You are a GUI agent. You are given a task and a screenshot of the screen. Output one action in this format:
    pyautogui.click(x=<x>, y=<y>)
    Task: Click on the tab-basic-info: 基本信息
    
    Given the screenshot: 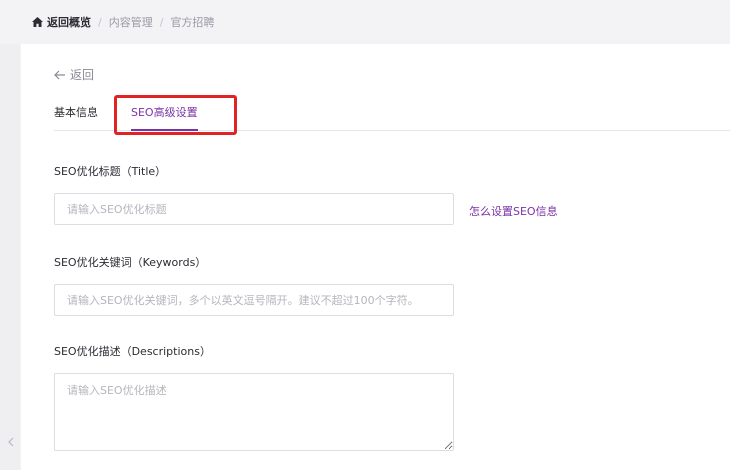 What is the action you would take?
    pyautogui.click(x=76, y=118)
    